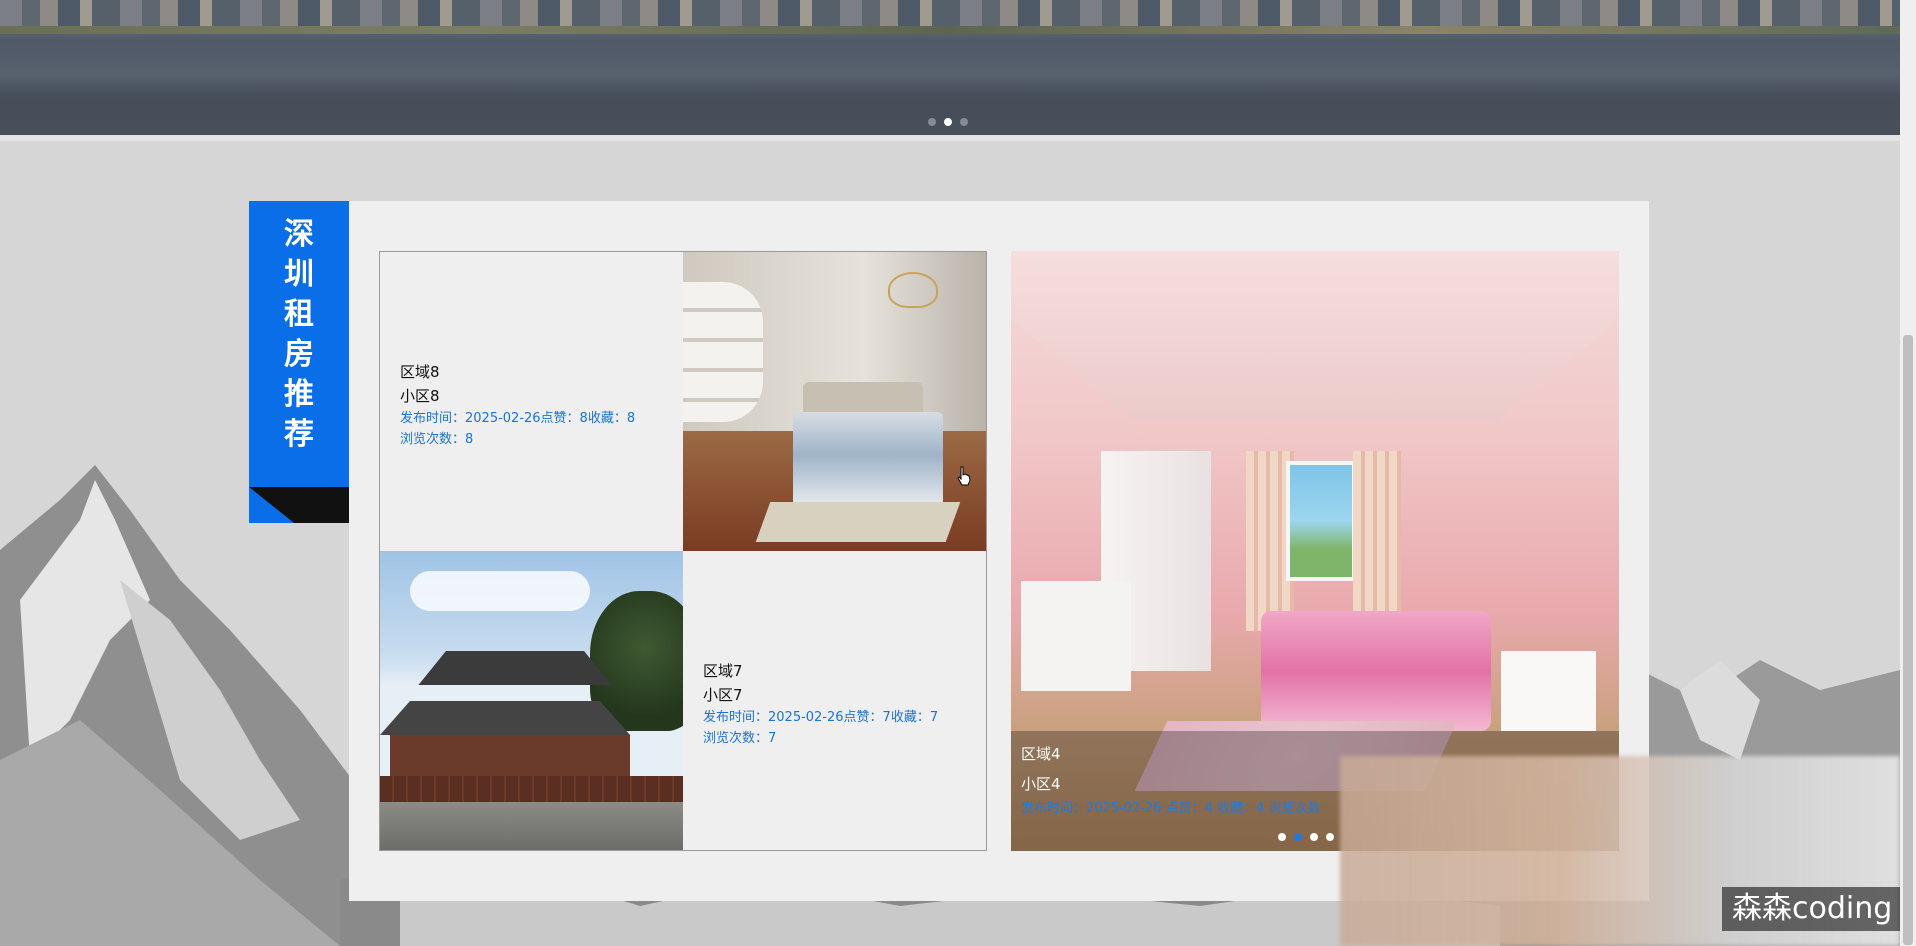  I want to click on photo-shelf, so click(723, 352).